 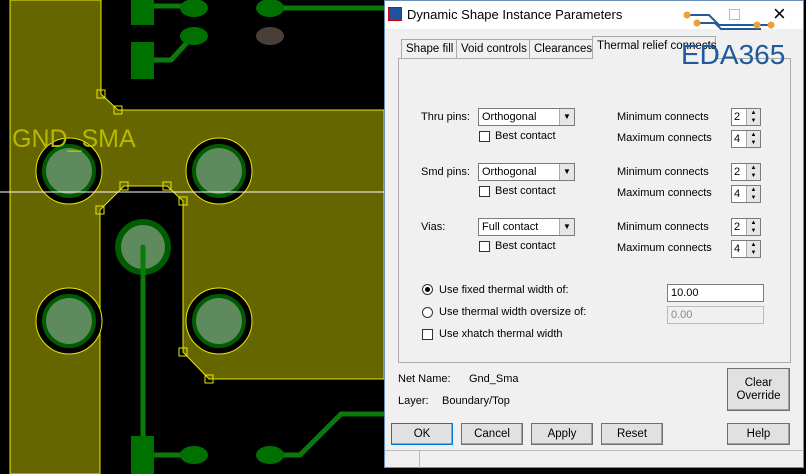 What do you see at coordinates (419, 459) in the screenshot?
I see `status-divider` at bounding box center [419, 459].